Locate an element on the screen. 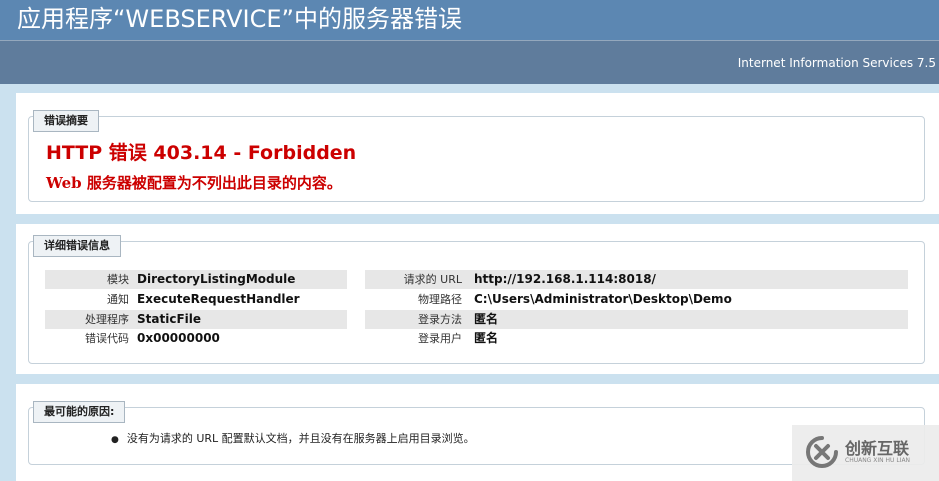  watermark-subtext: CHUANG XIN HU LIAN is located at coordinates (878, 460).